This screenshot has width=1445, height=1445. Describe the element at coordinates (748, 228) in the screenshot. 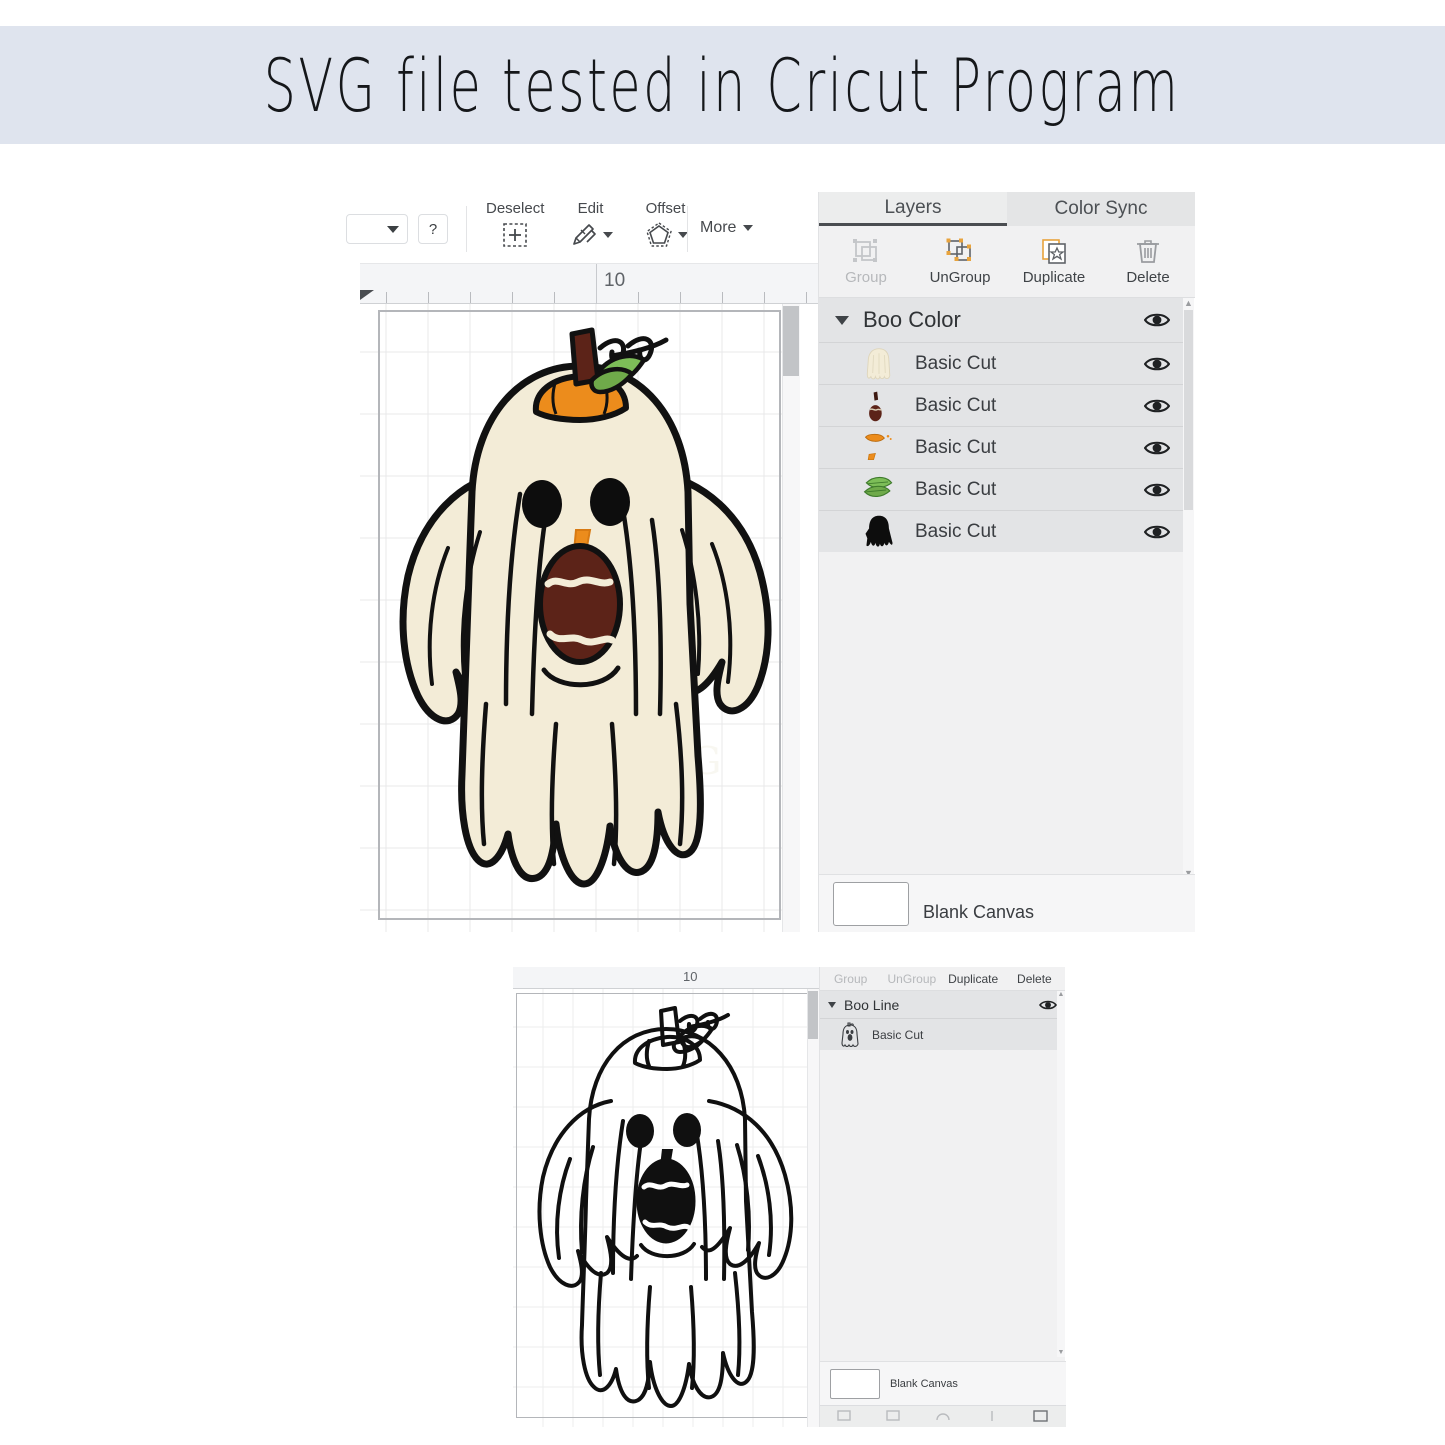

I see `more-caret-icon` at that location.